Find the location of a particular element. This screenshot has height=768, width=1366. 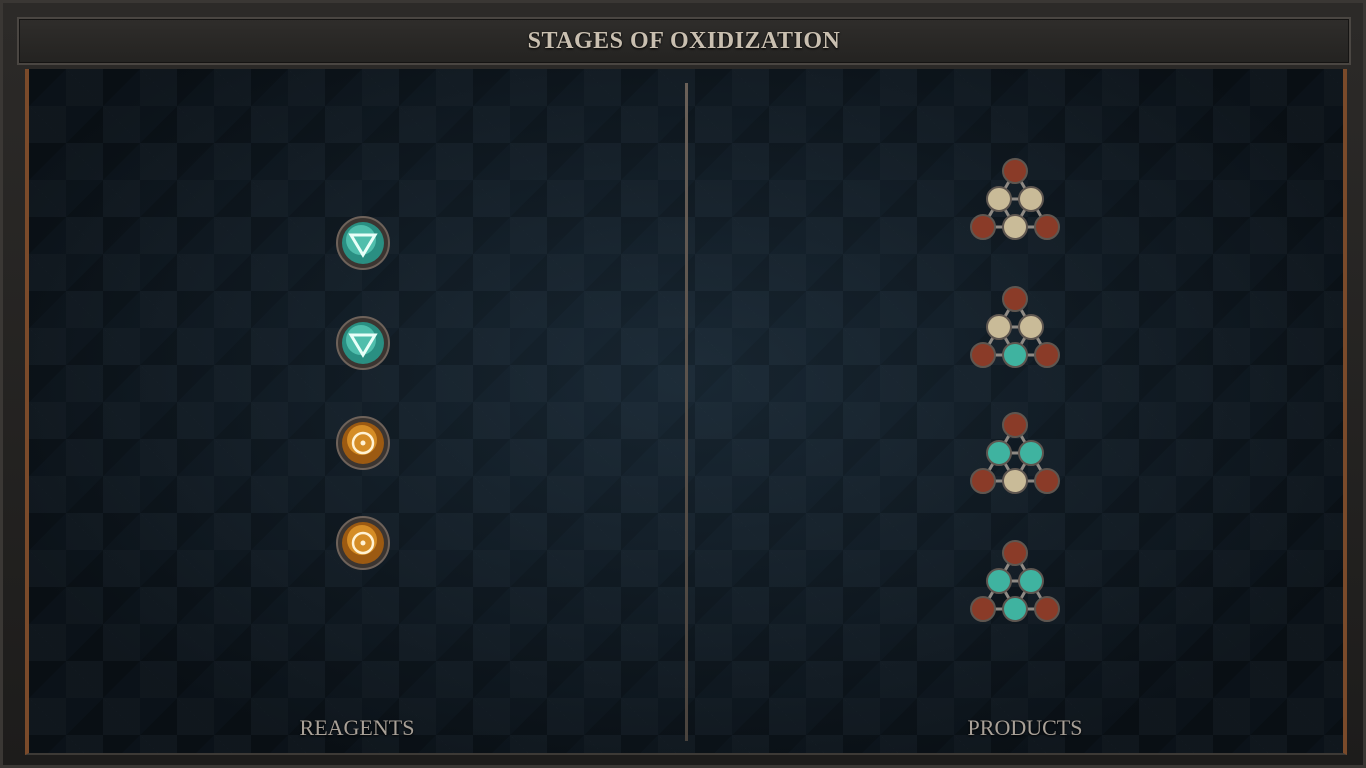

title-bar: STAGES OF OXIDIZATION is located at coordinates (684, 41).